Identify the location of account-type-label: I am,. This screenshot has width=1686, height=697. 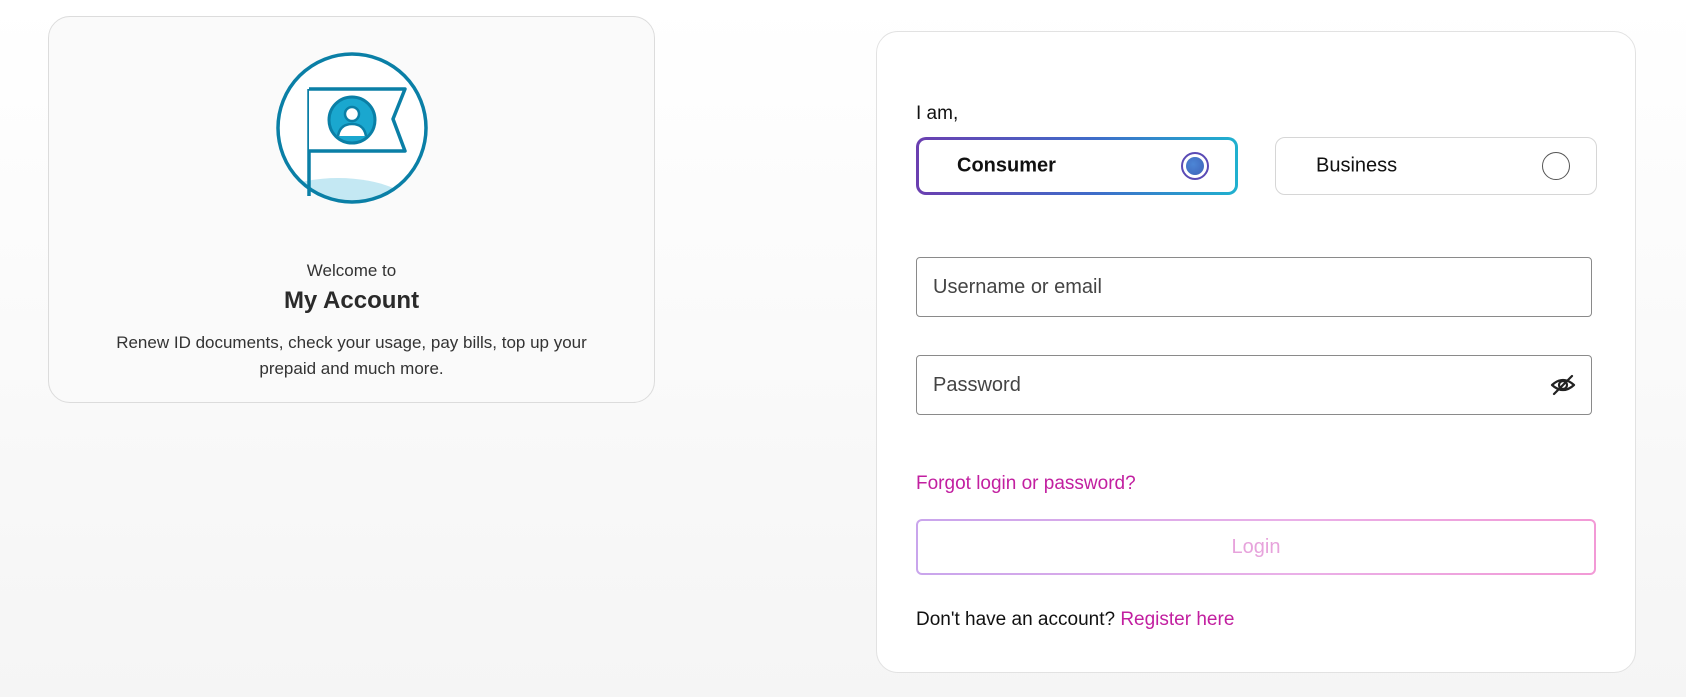
(937, 113).